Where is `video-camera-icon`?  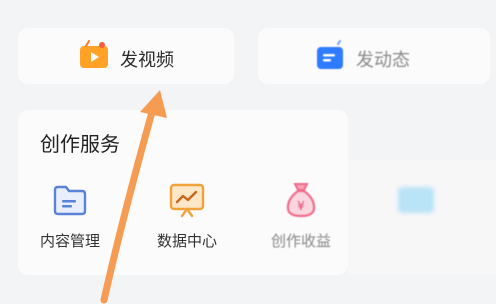
video-camera-icon is located at coordinates (94, 58).